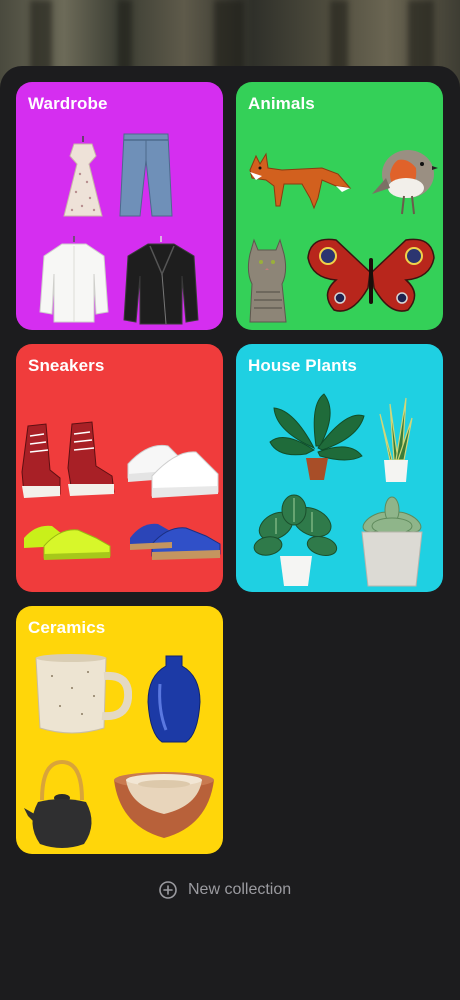 The height and width of the screenshot is (1000, 460). I want to click on collection-title: Sneakers, so click(66, 365).